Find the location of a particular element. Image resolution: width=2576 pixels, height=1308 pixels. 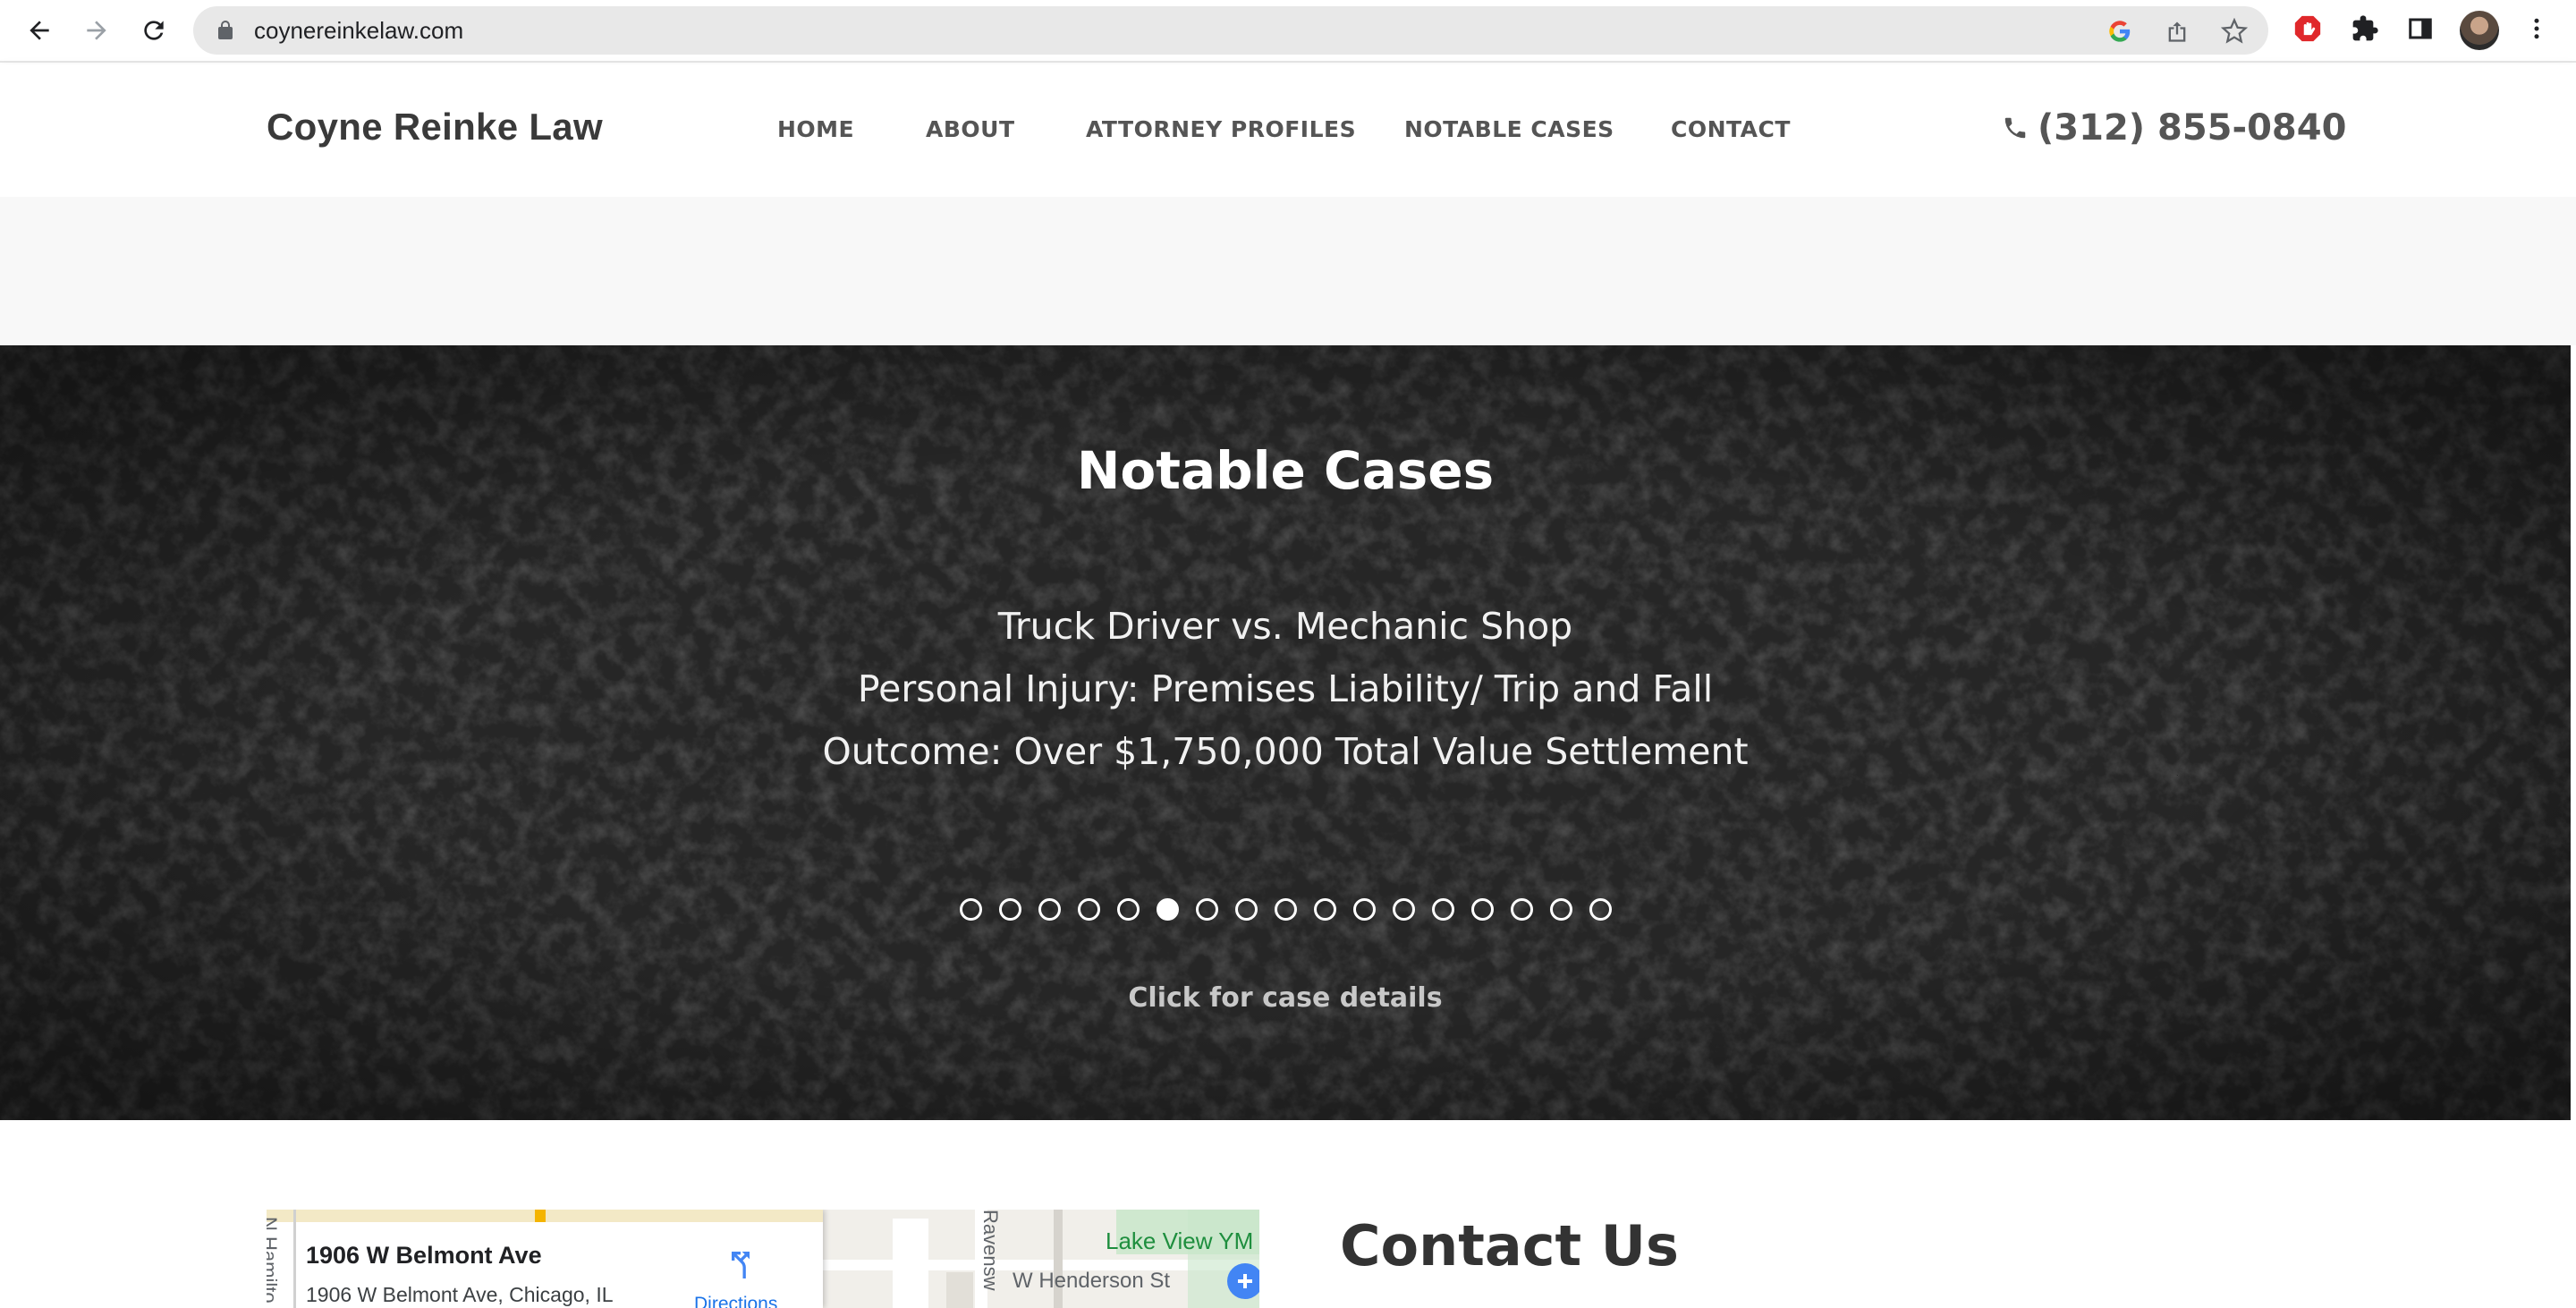

map-street-ravenswood: Ravensw is located at coordinates (990, 1250).